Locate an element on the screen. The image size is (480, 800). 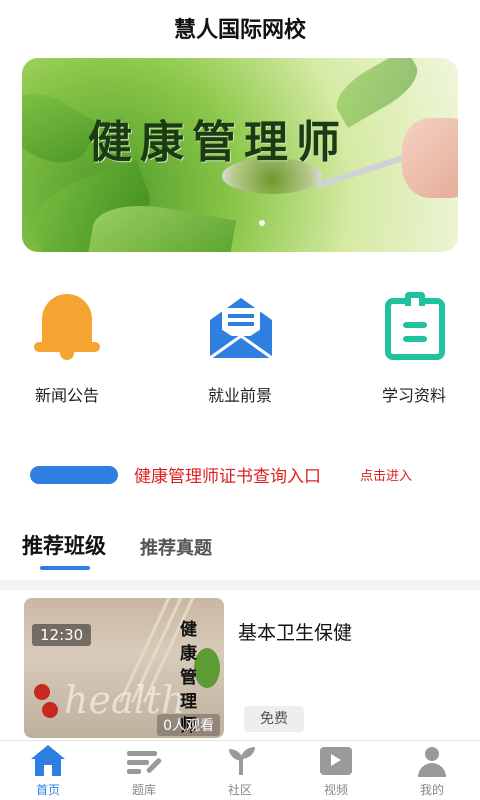
app-title: 慧人国际网校 is located at coordinates (239, 30).